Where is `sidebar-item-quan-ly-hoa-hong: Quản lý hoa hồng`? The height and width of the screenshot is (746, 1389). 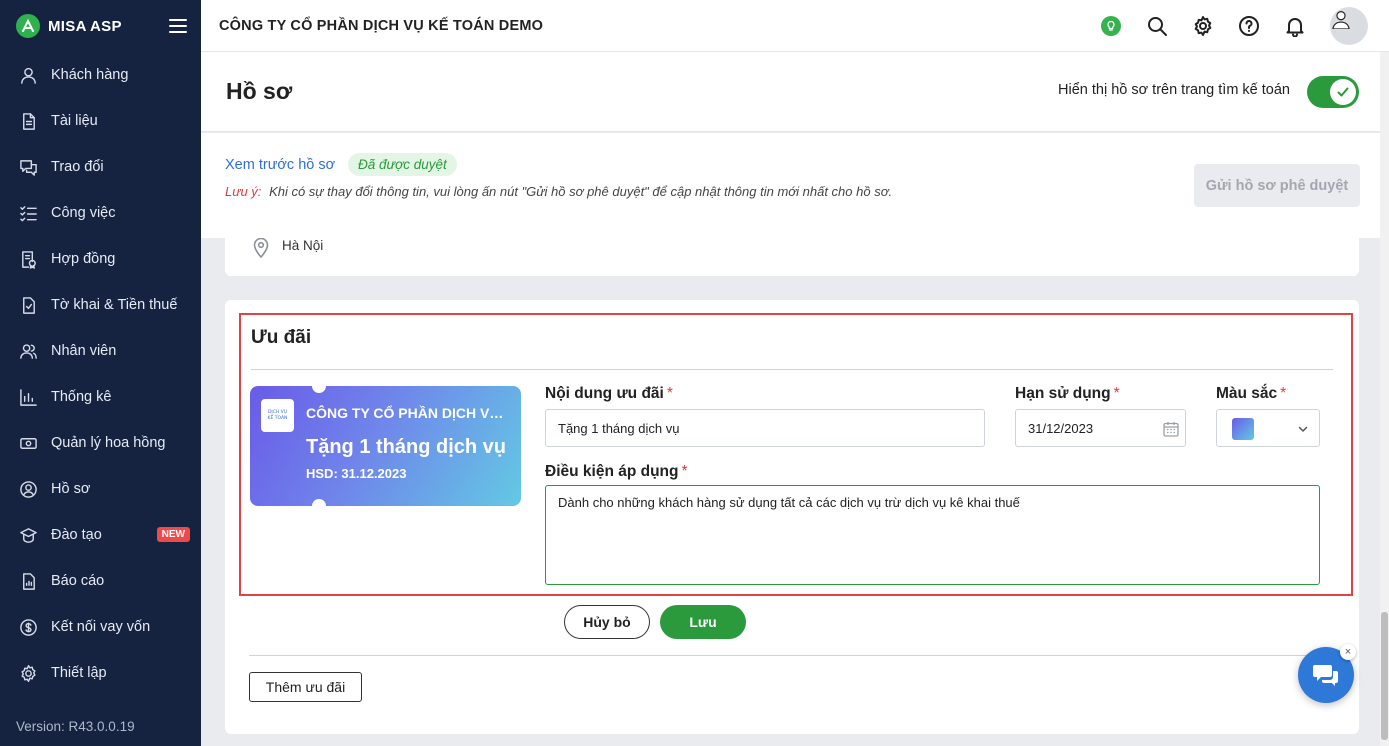 sidebar-item-quan-ly-hoa-hong: Quản lý hoa hồng is located at coordinates (100, 443).